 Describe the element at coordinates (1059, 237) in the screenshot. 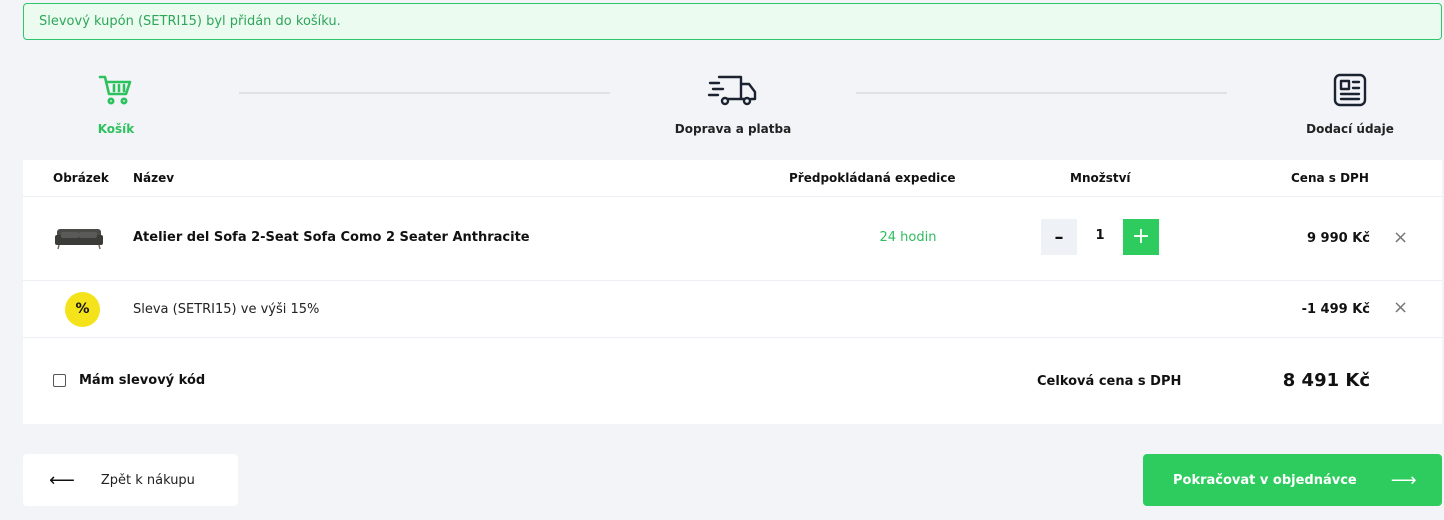

I see `quantity-decrease-button: –` at that location.